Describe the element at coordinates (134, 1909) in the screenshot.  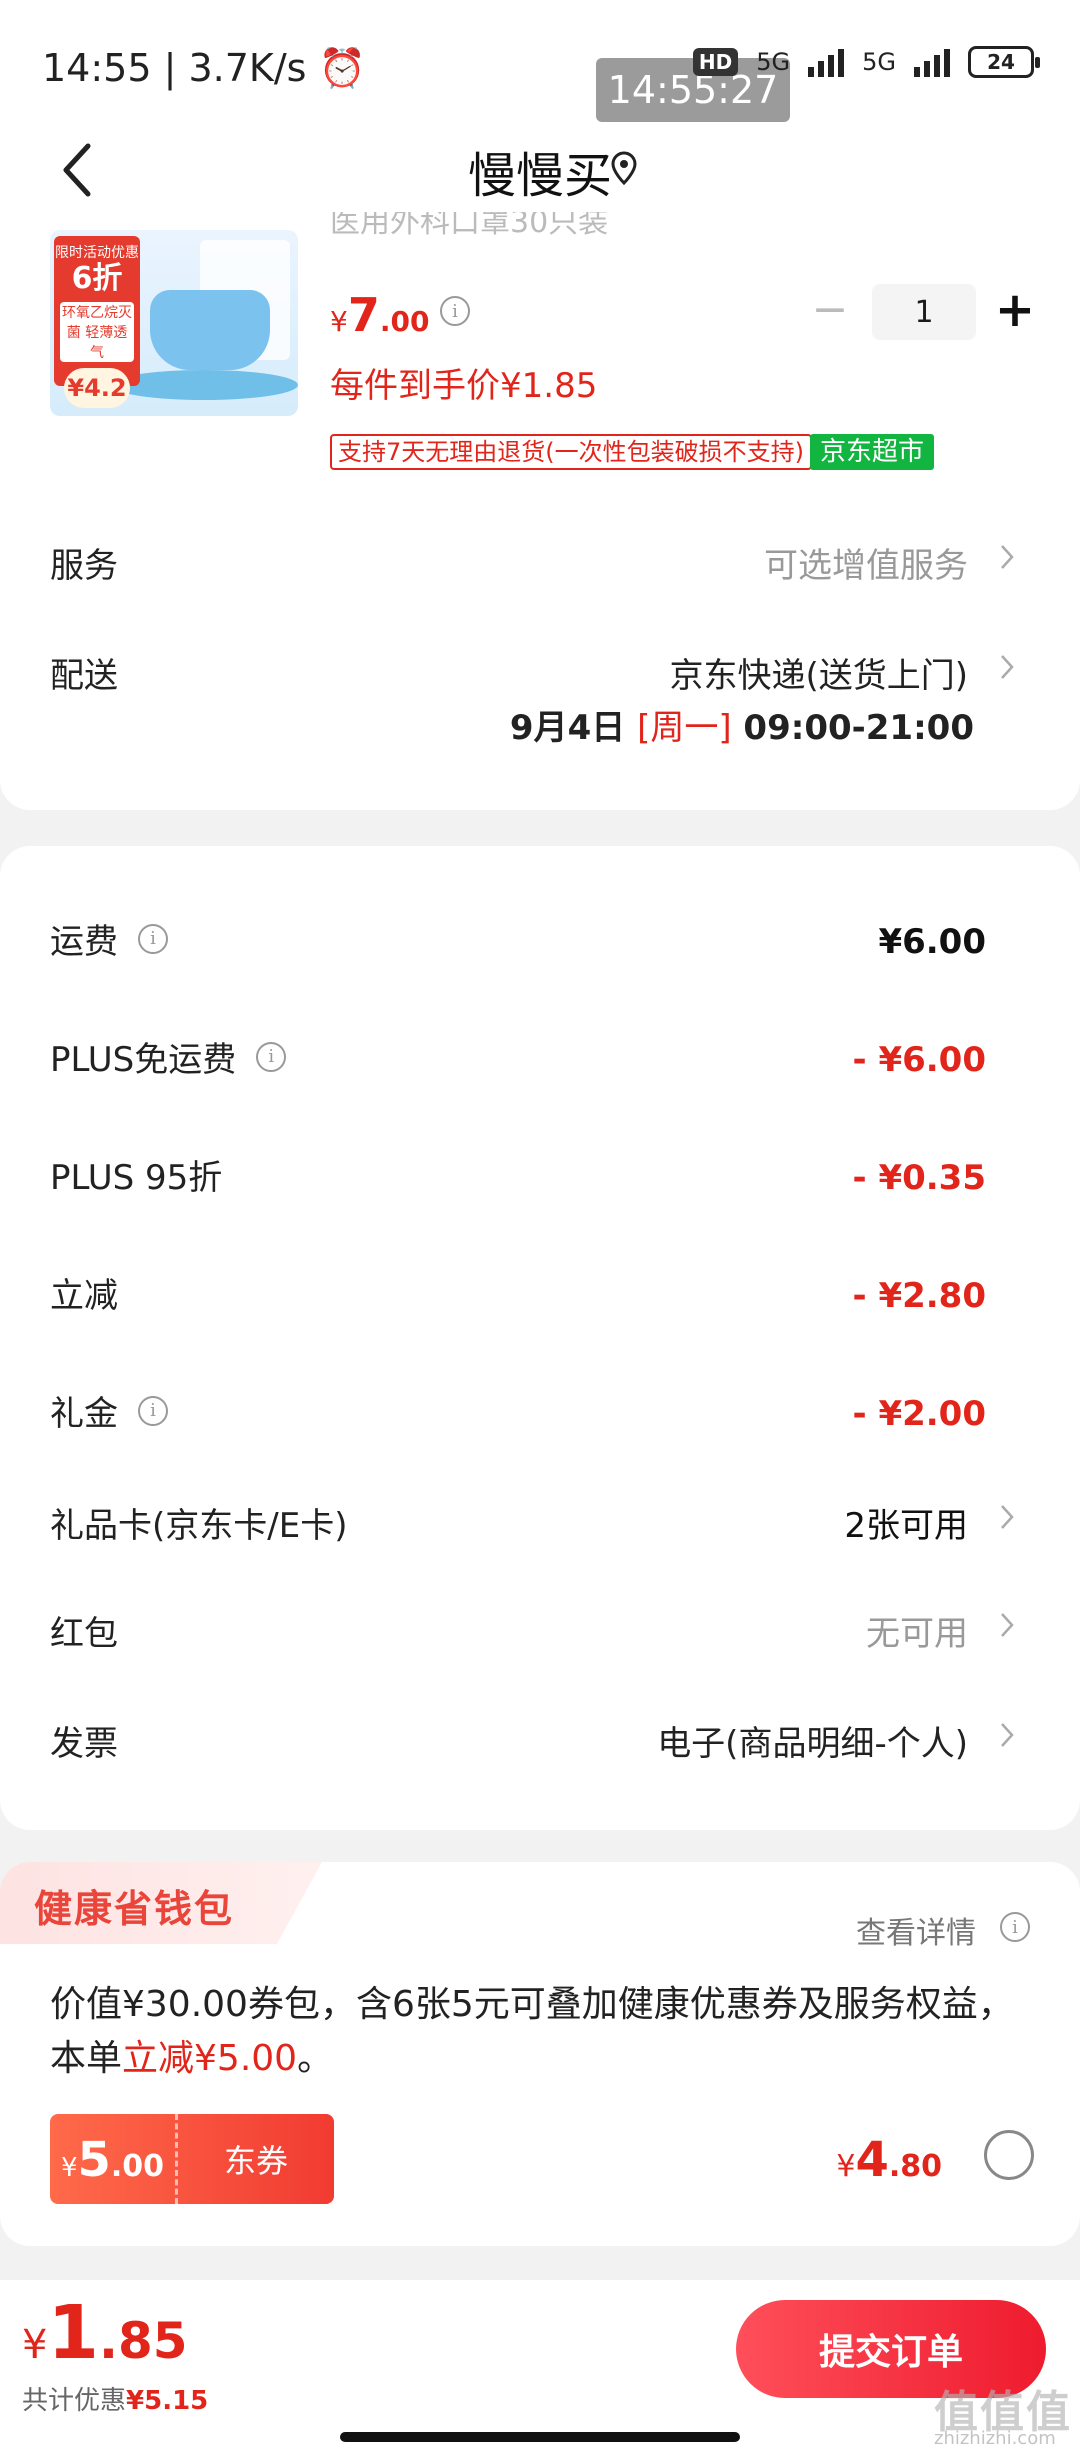
I see `wallet-title: 健康省钱包` at that location.